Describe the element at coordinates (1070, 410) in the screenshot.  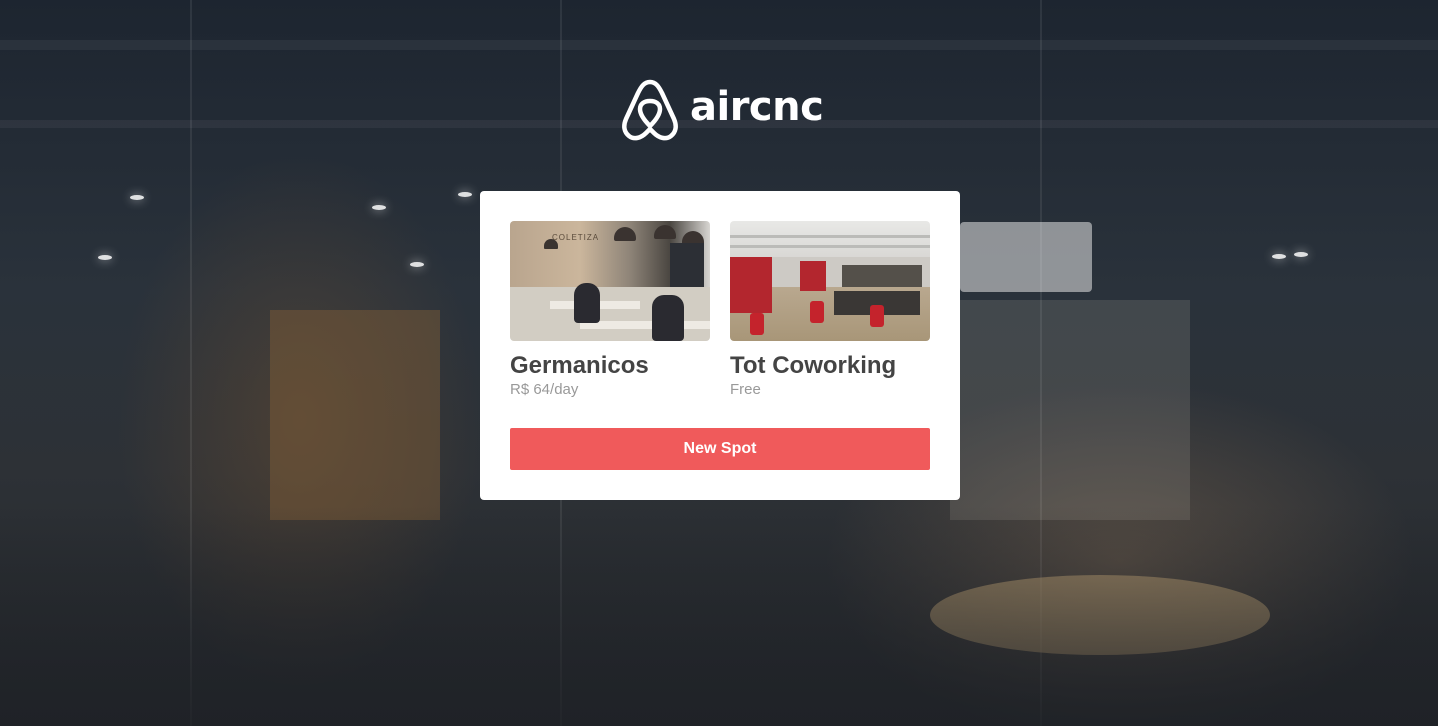
I see `background-wall` at that location.